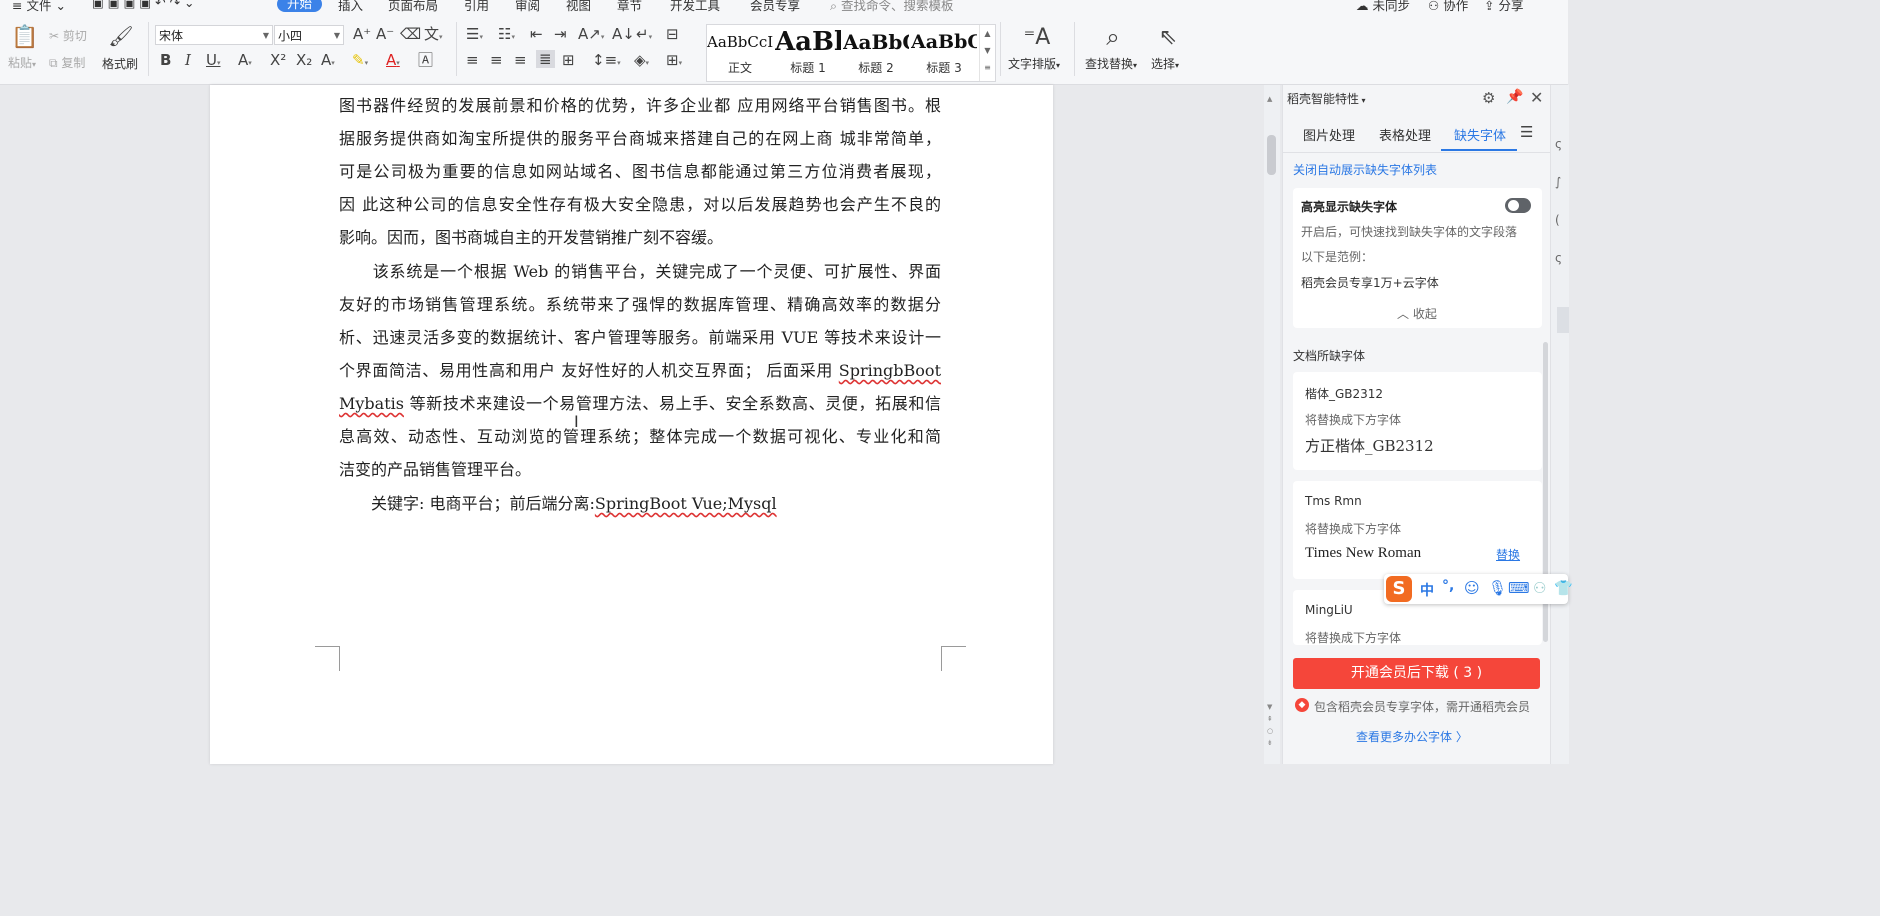 The image size is (1880, 916). I want to click on highlight-toggle, so click(1518, 205).